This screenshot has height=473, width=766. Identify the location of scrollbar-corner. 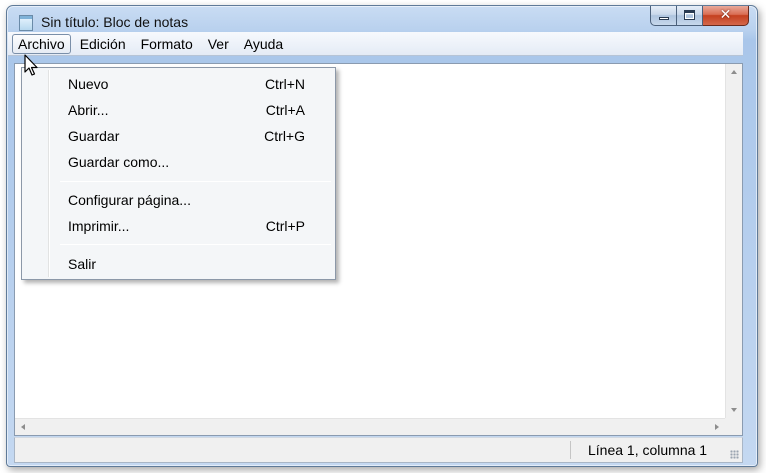
(733, 426).